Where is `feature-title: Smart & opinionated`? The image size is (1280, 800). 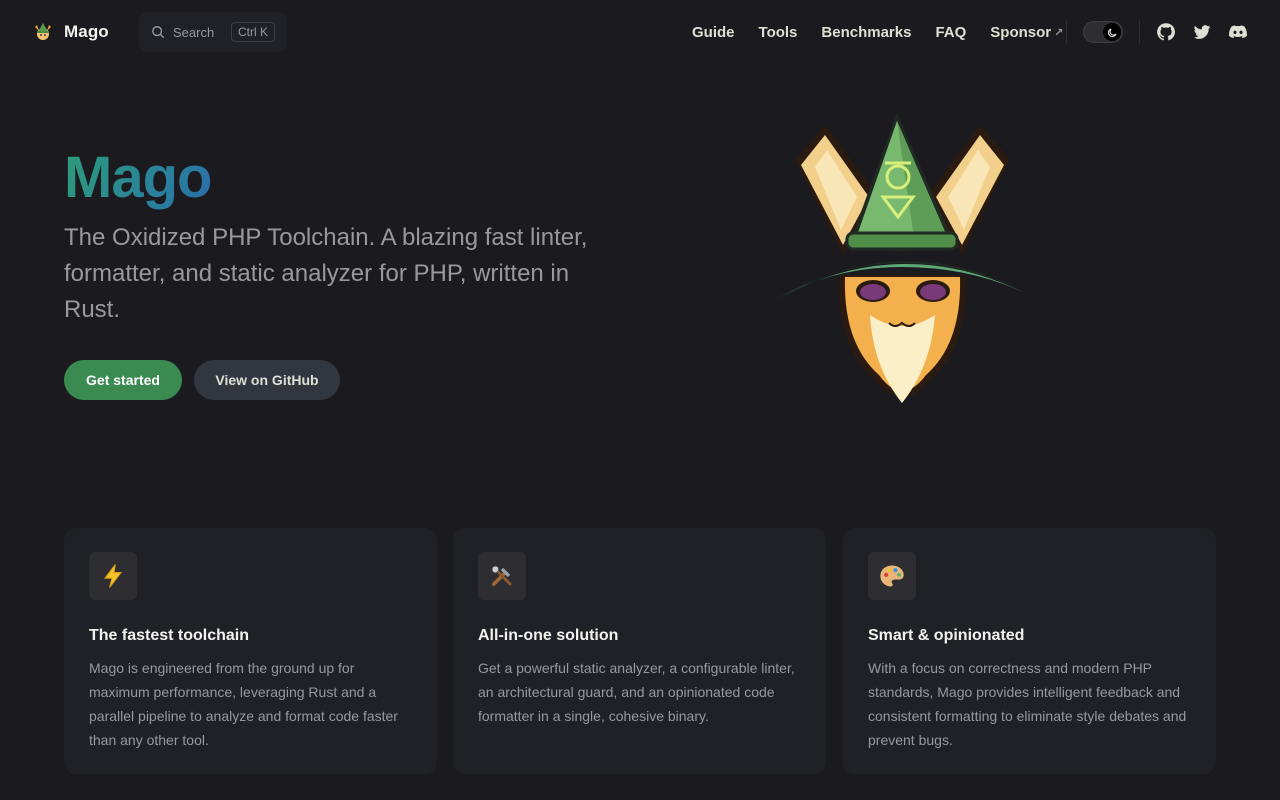
feature-title: Smart & opinionated is located at coordinates (946, 635).